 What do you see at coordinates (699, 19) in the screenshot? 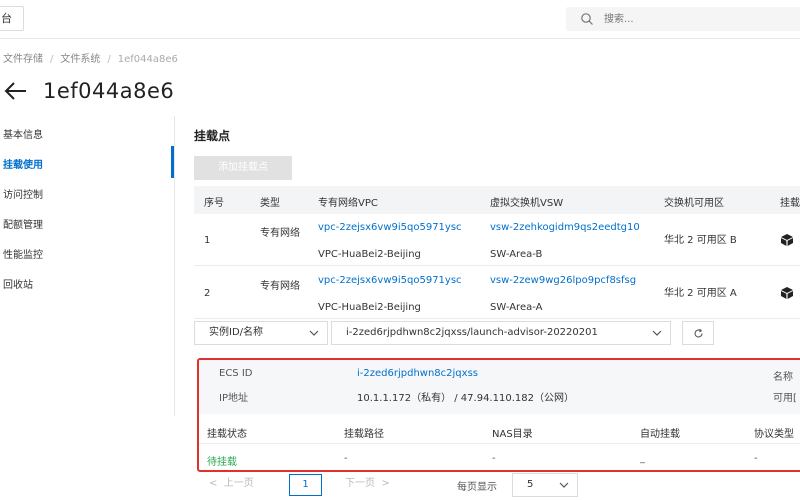
I see `search-input` at bounding box center [699, 19].